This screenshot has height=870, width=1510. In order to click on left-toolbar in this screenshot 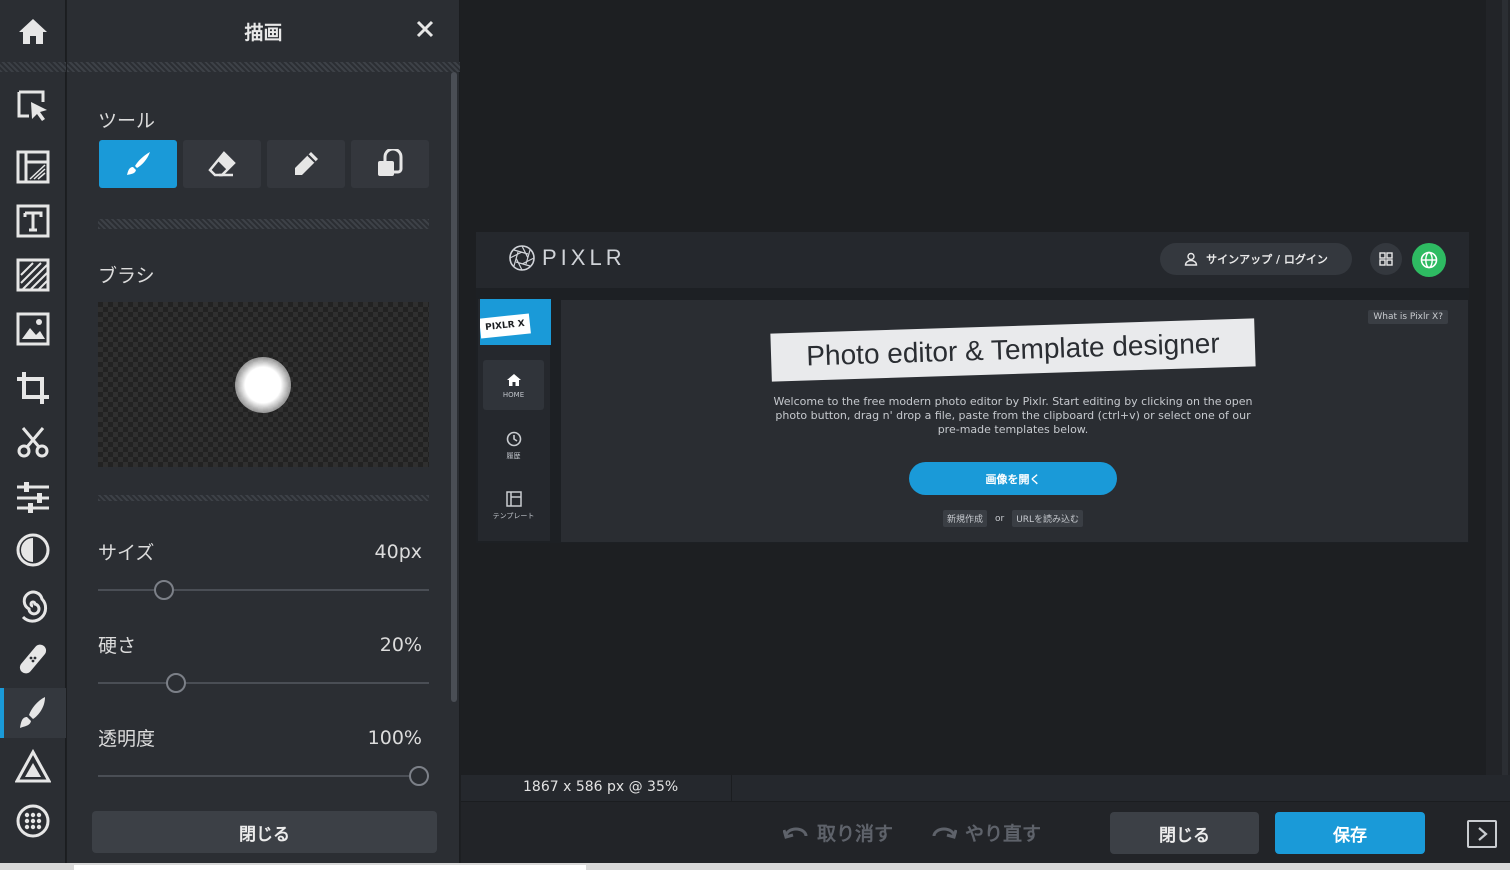, I will do `click(33, 435)`.